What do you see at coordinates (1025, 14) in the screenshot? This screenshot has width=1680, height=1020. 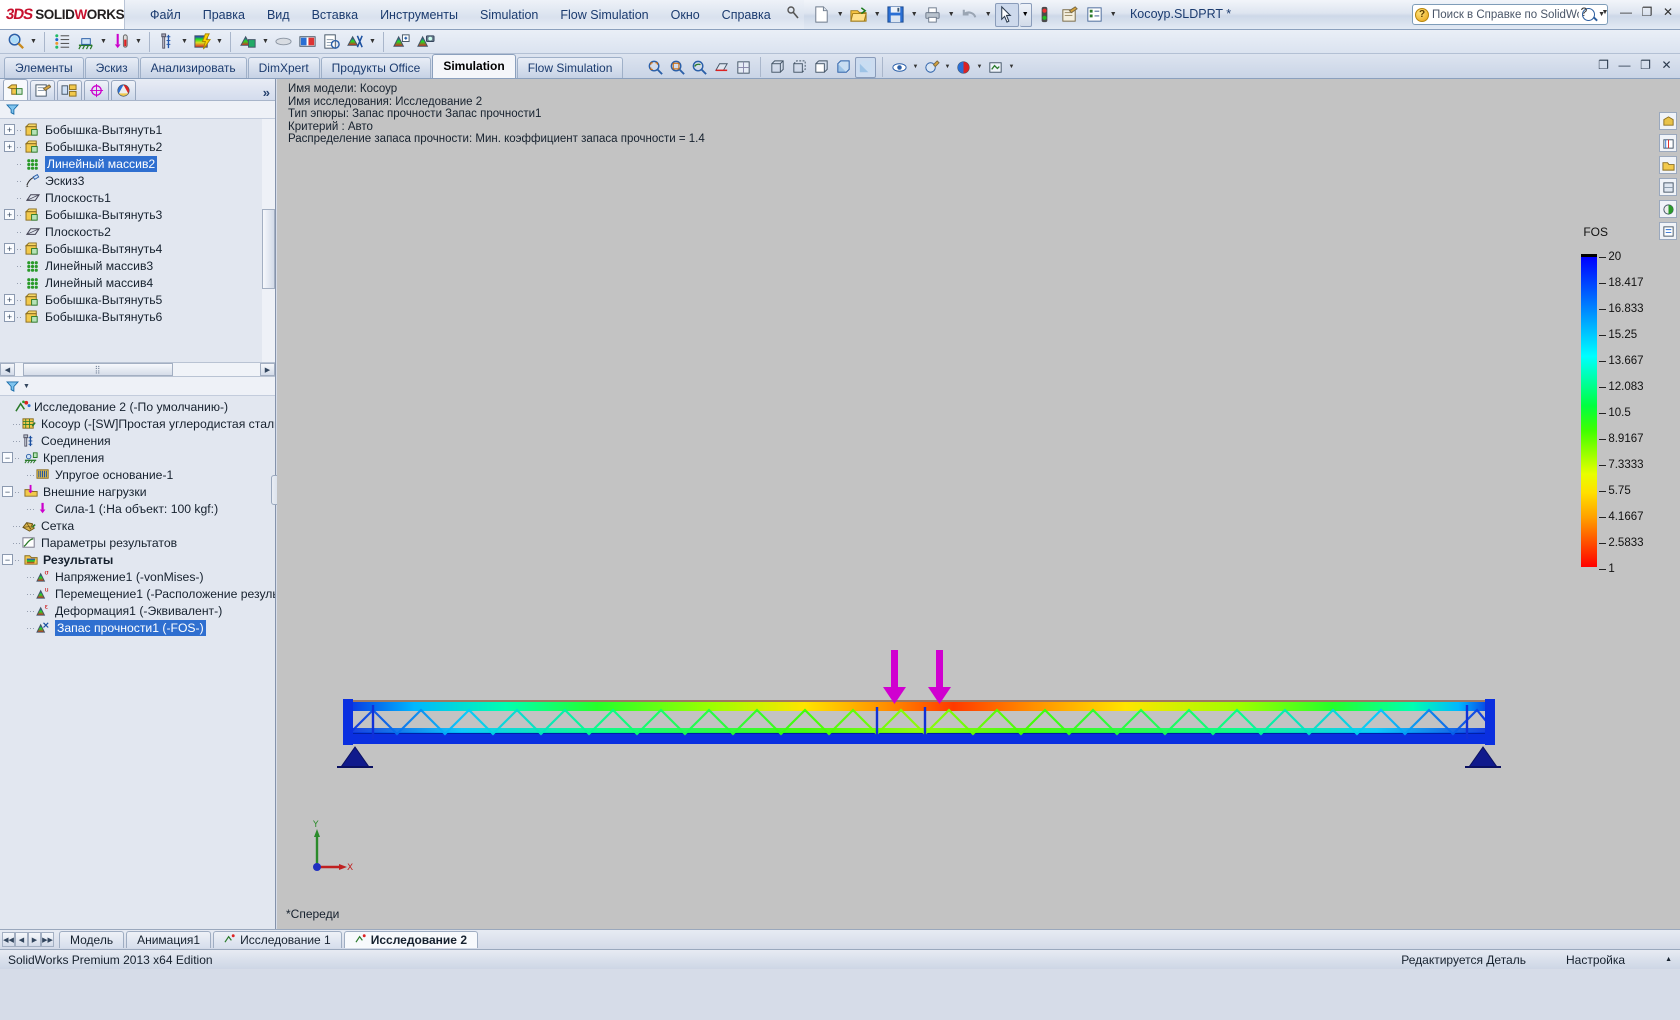 I see `select-dropdown-caret: ▼` at bounding box center [1025, 14].